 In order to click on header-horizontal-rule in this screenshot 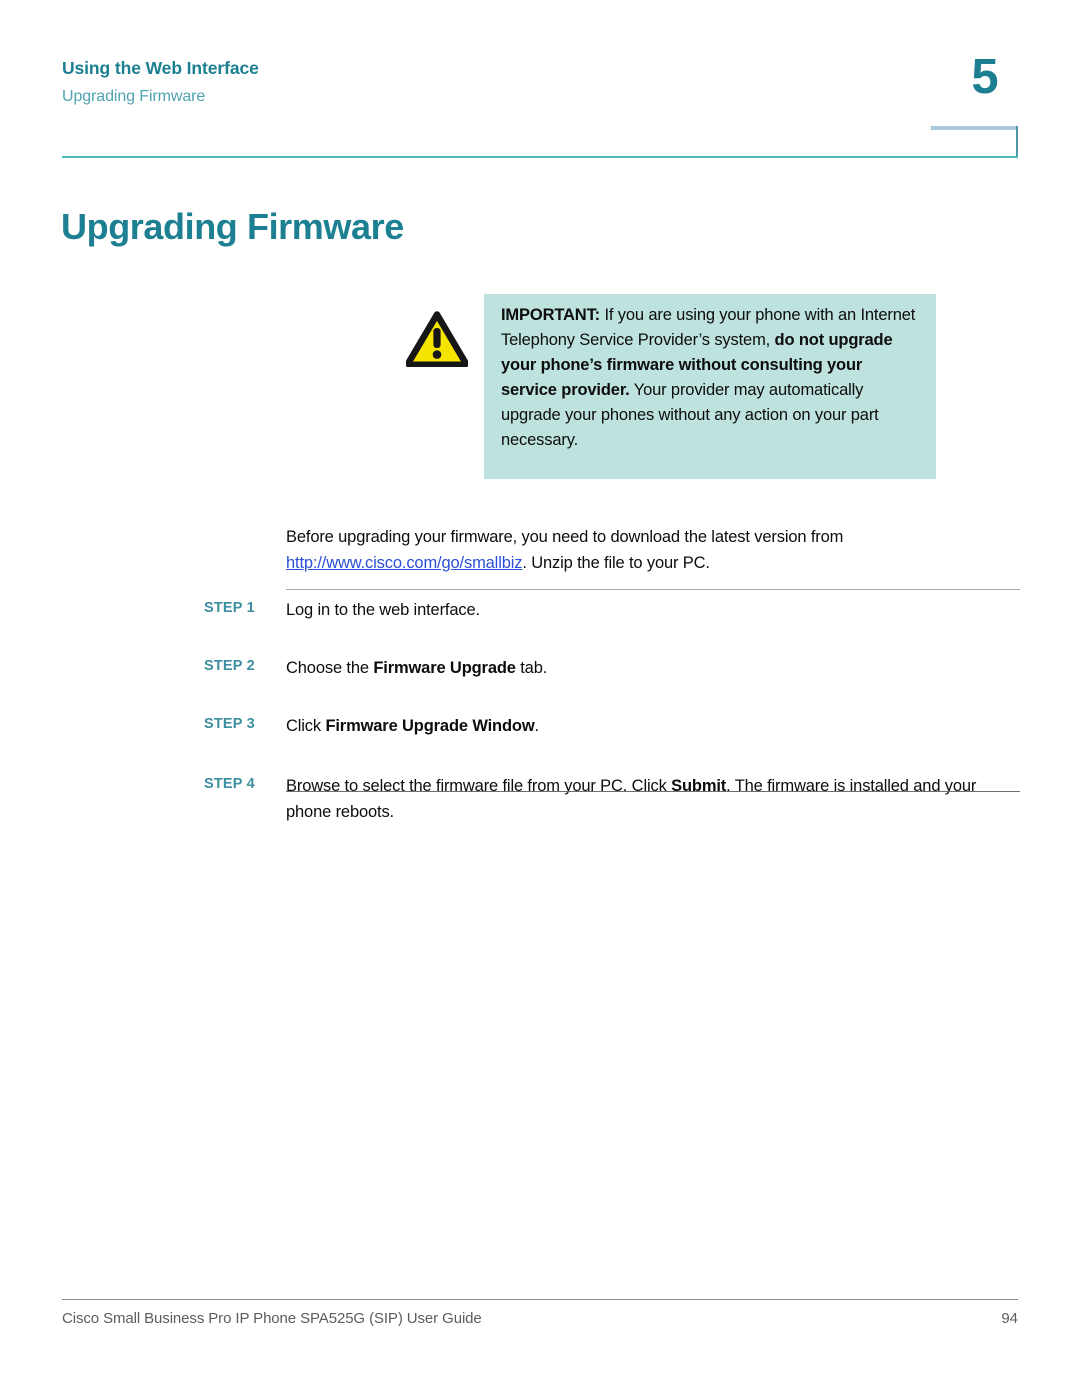, I will do `click(540, 157)`.